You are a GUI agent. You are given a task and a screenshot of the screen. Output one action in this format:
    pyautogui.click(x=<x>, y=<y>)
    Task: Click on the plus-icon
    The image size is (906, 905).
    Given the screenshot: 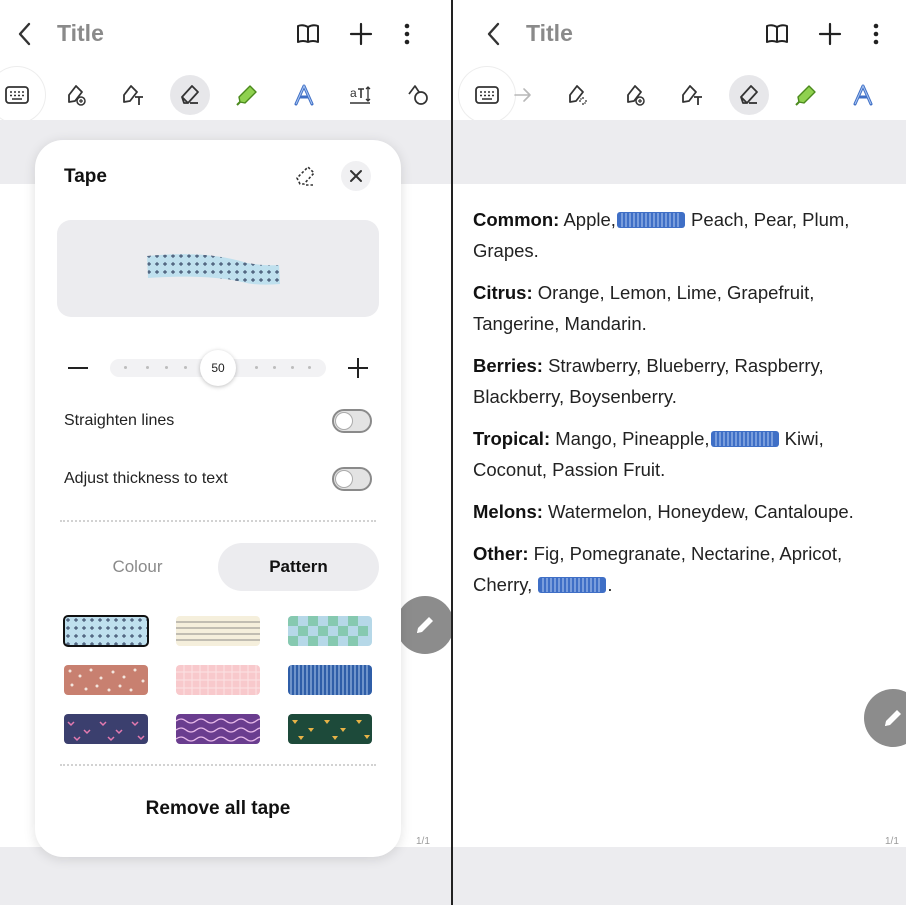 What is the action you would take?
    pyautogui.click(x=358, y=368)
    